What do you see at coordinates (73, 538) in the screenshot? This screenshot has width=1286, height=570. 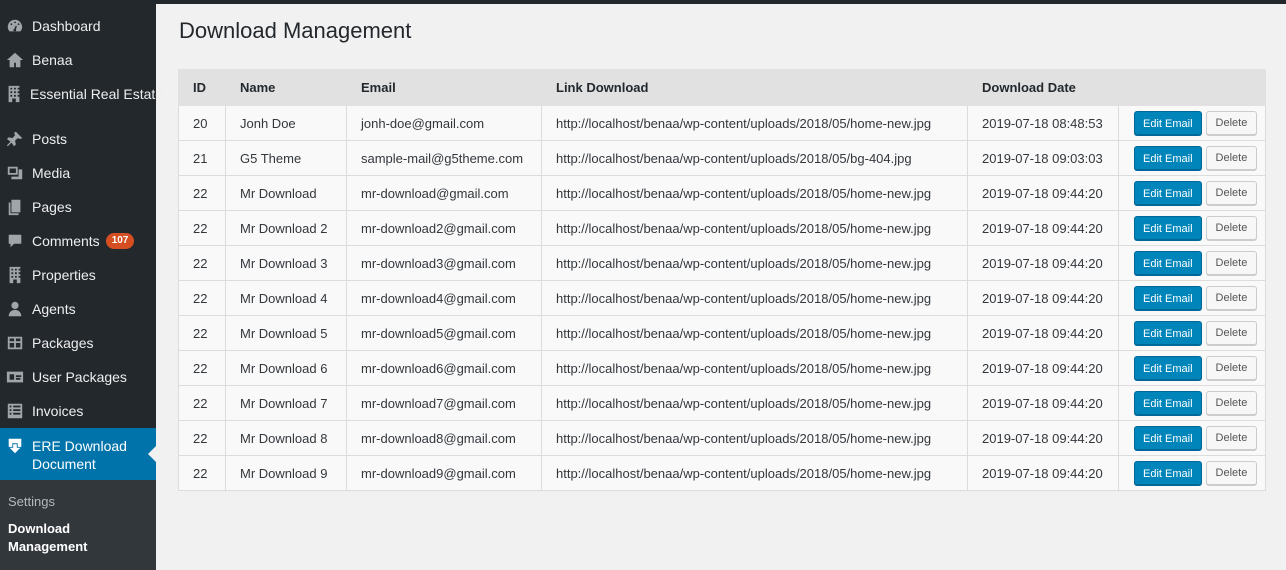 I see `submenu-item-download-management: Download Management` at bounding box center [73, 538].